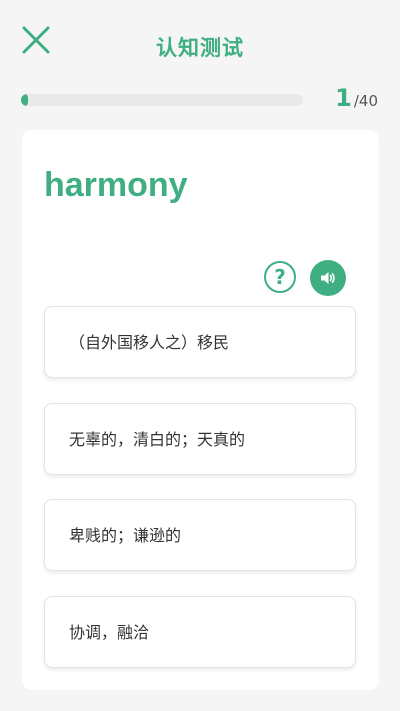 This screenshot has height=711, width=400. I want to click on answer-option-1: （自外国移人之）移民, so click(200, 342).